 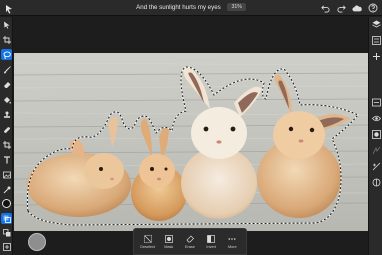 I want to click on redo-icon, so click(x=341, y=8).